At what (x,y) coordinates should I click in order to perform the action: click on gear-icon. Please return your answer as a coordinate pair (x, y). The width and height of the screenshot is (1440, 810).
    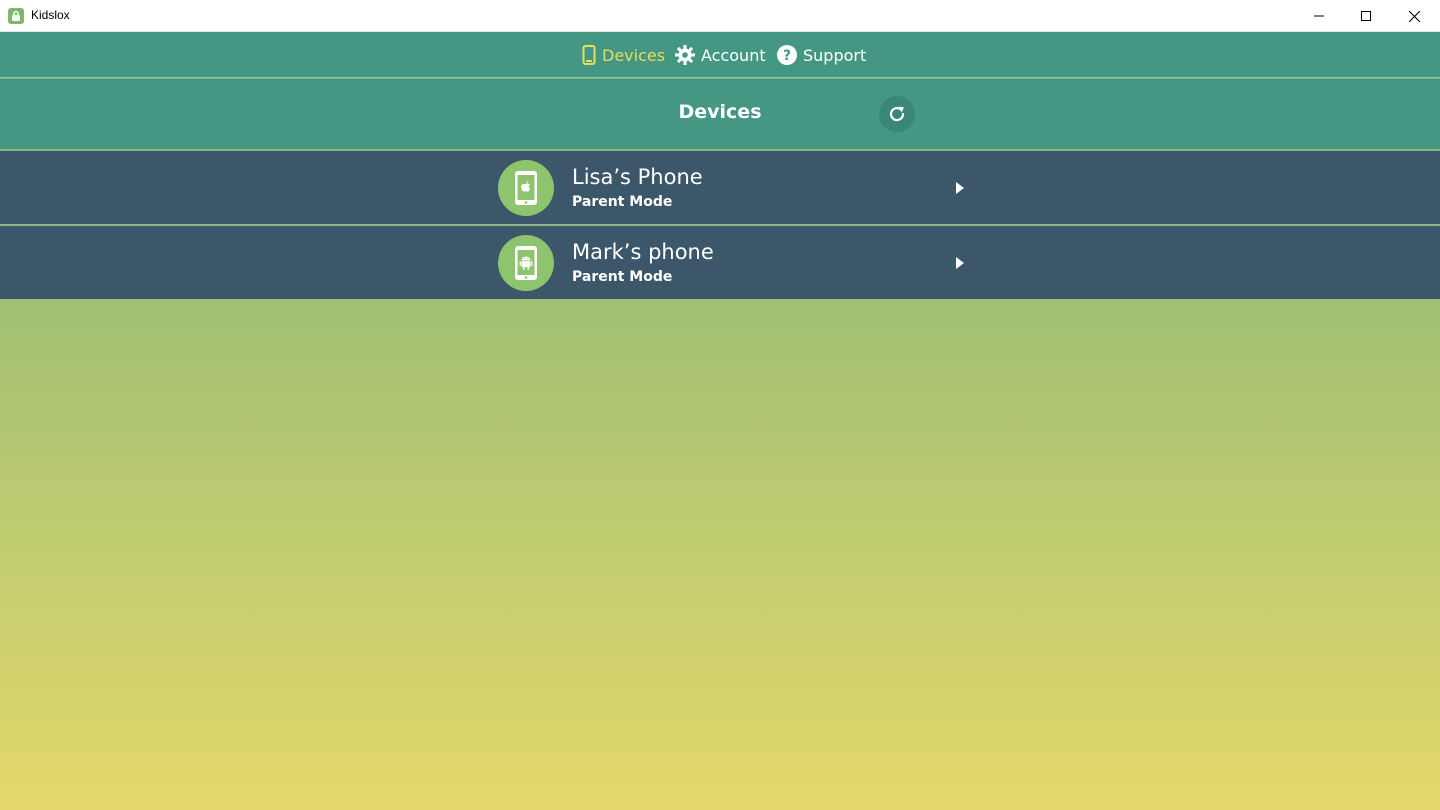
    Looking at the image, I should click on (685, 55).